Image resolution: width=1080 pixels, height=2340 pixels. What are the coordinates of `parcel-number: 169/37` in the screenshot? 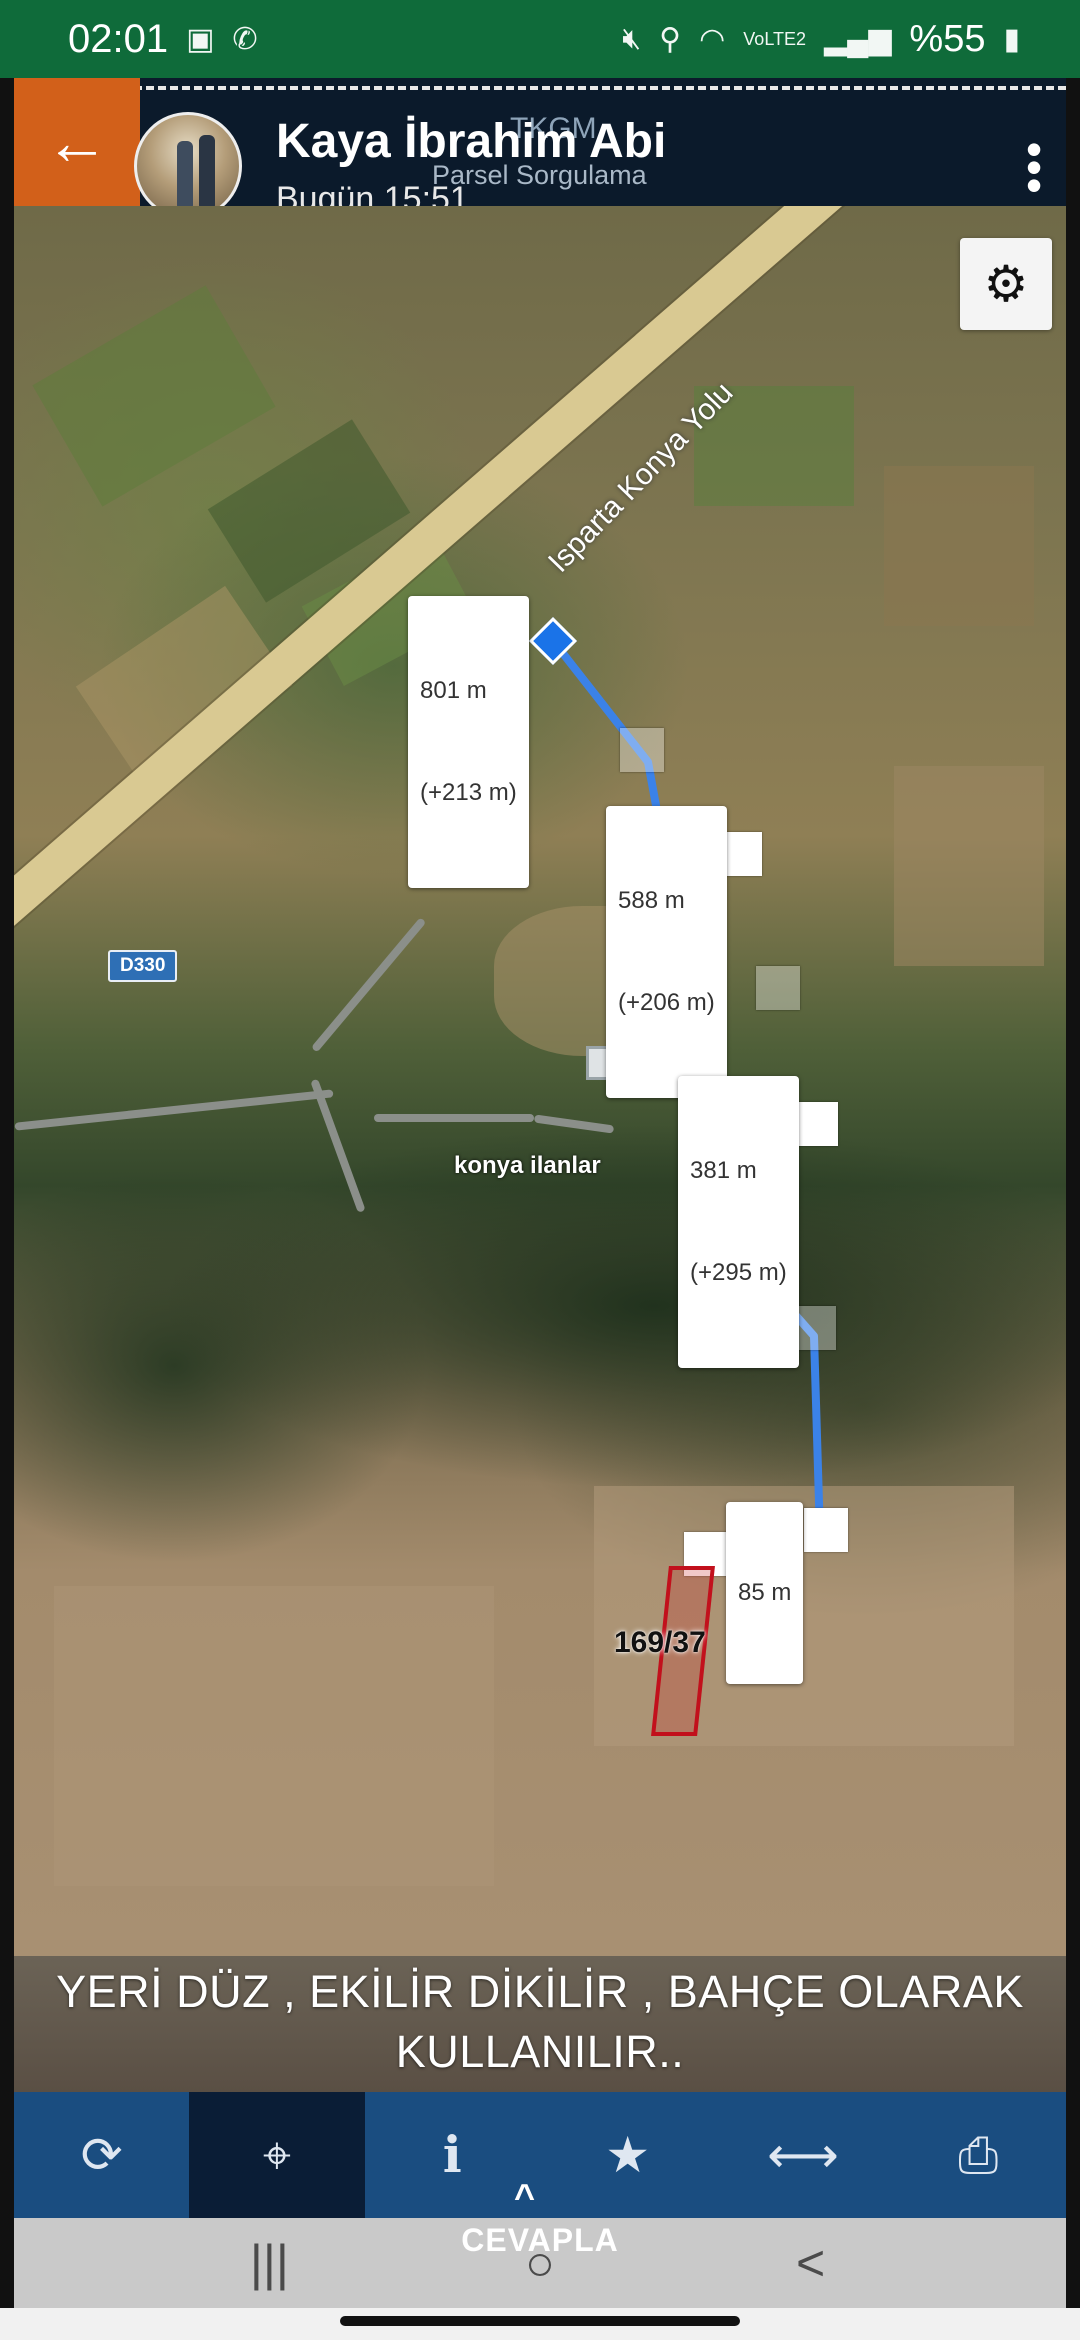 It's located at (660, 1642).